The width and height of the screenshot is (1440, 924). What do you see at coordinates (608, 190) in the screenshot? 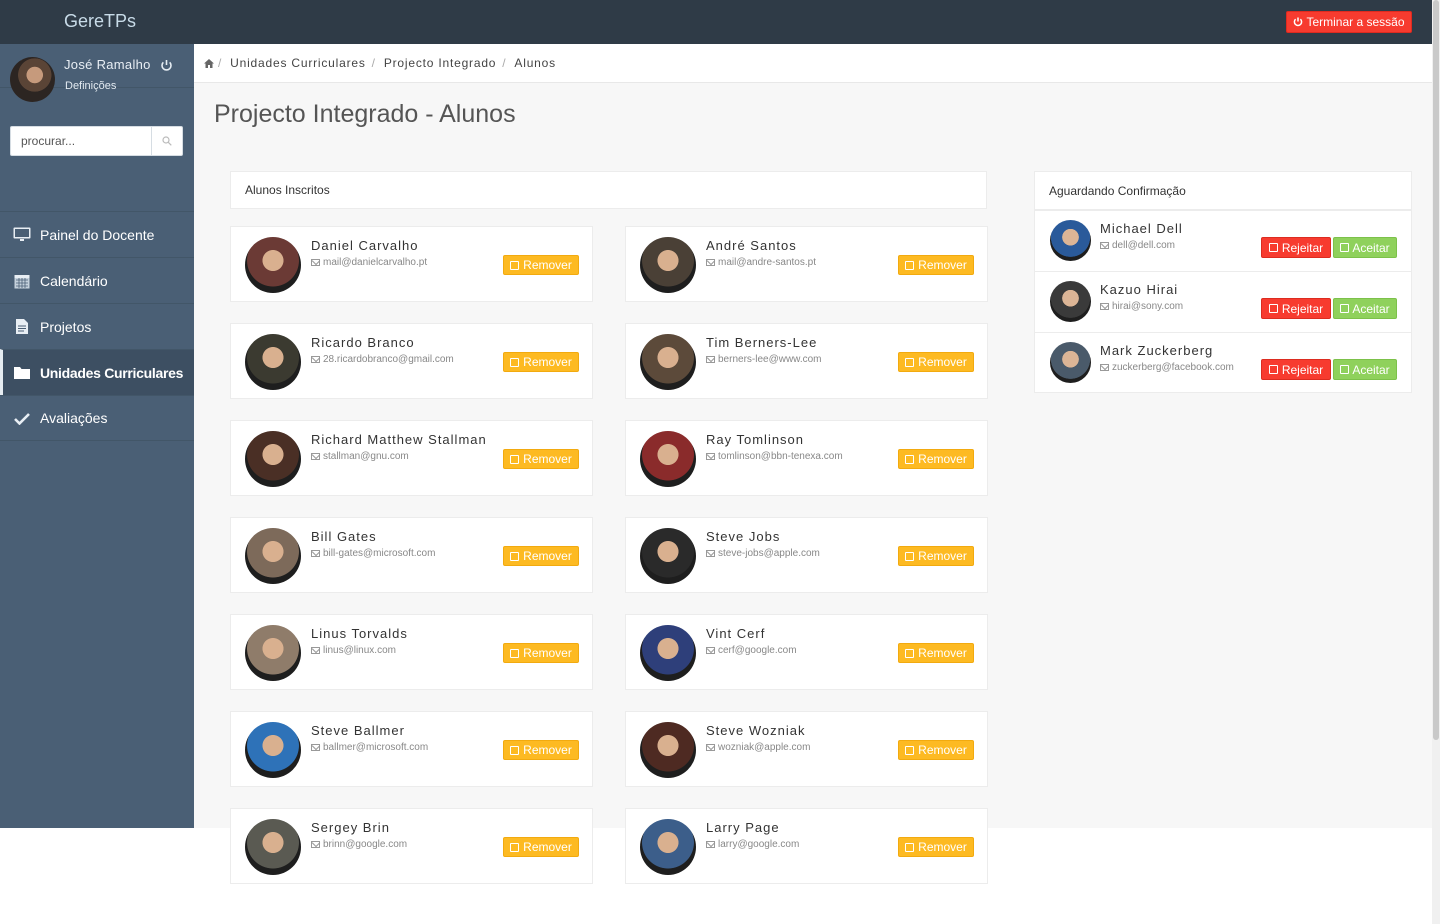
I see `enrolled-panel-header: Alunos Inscritos` at bounding box center [608, 190].